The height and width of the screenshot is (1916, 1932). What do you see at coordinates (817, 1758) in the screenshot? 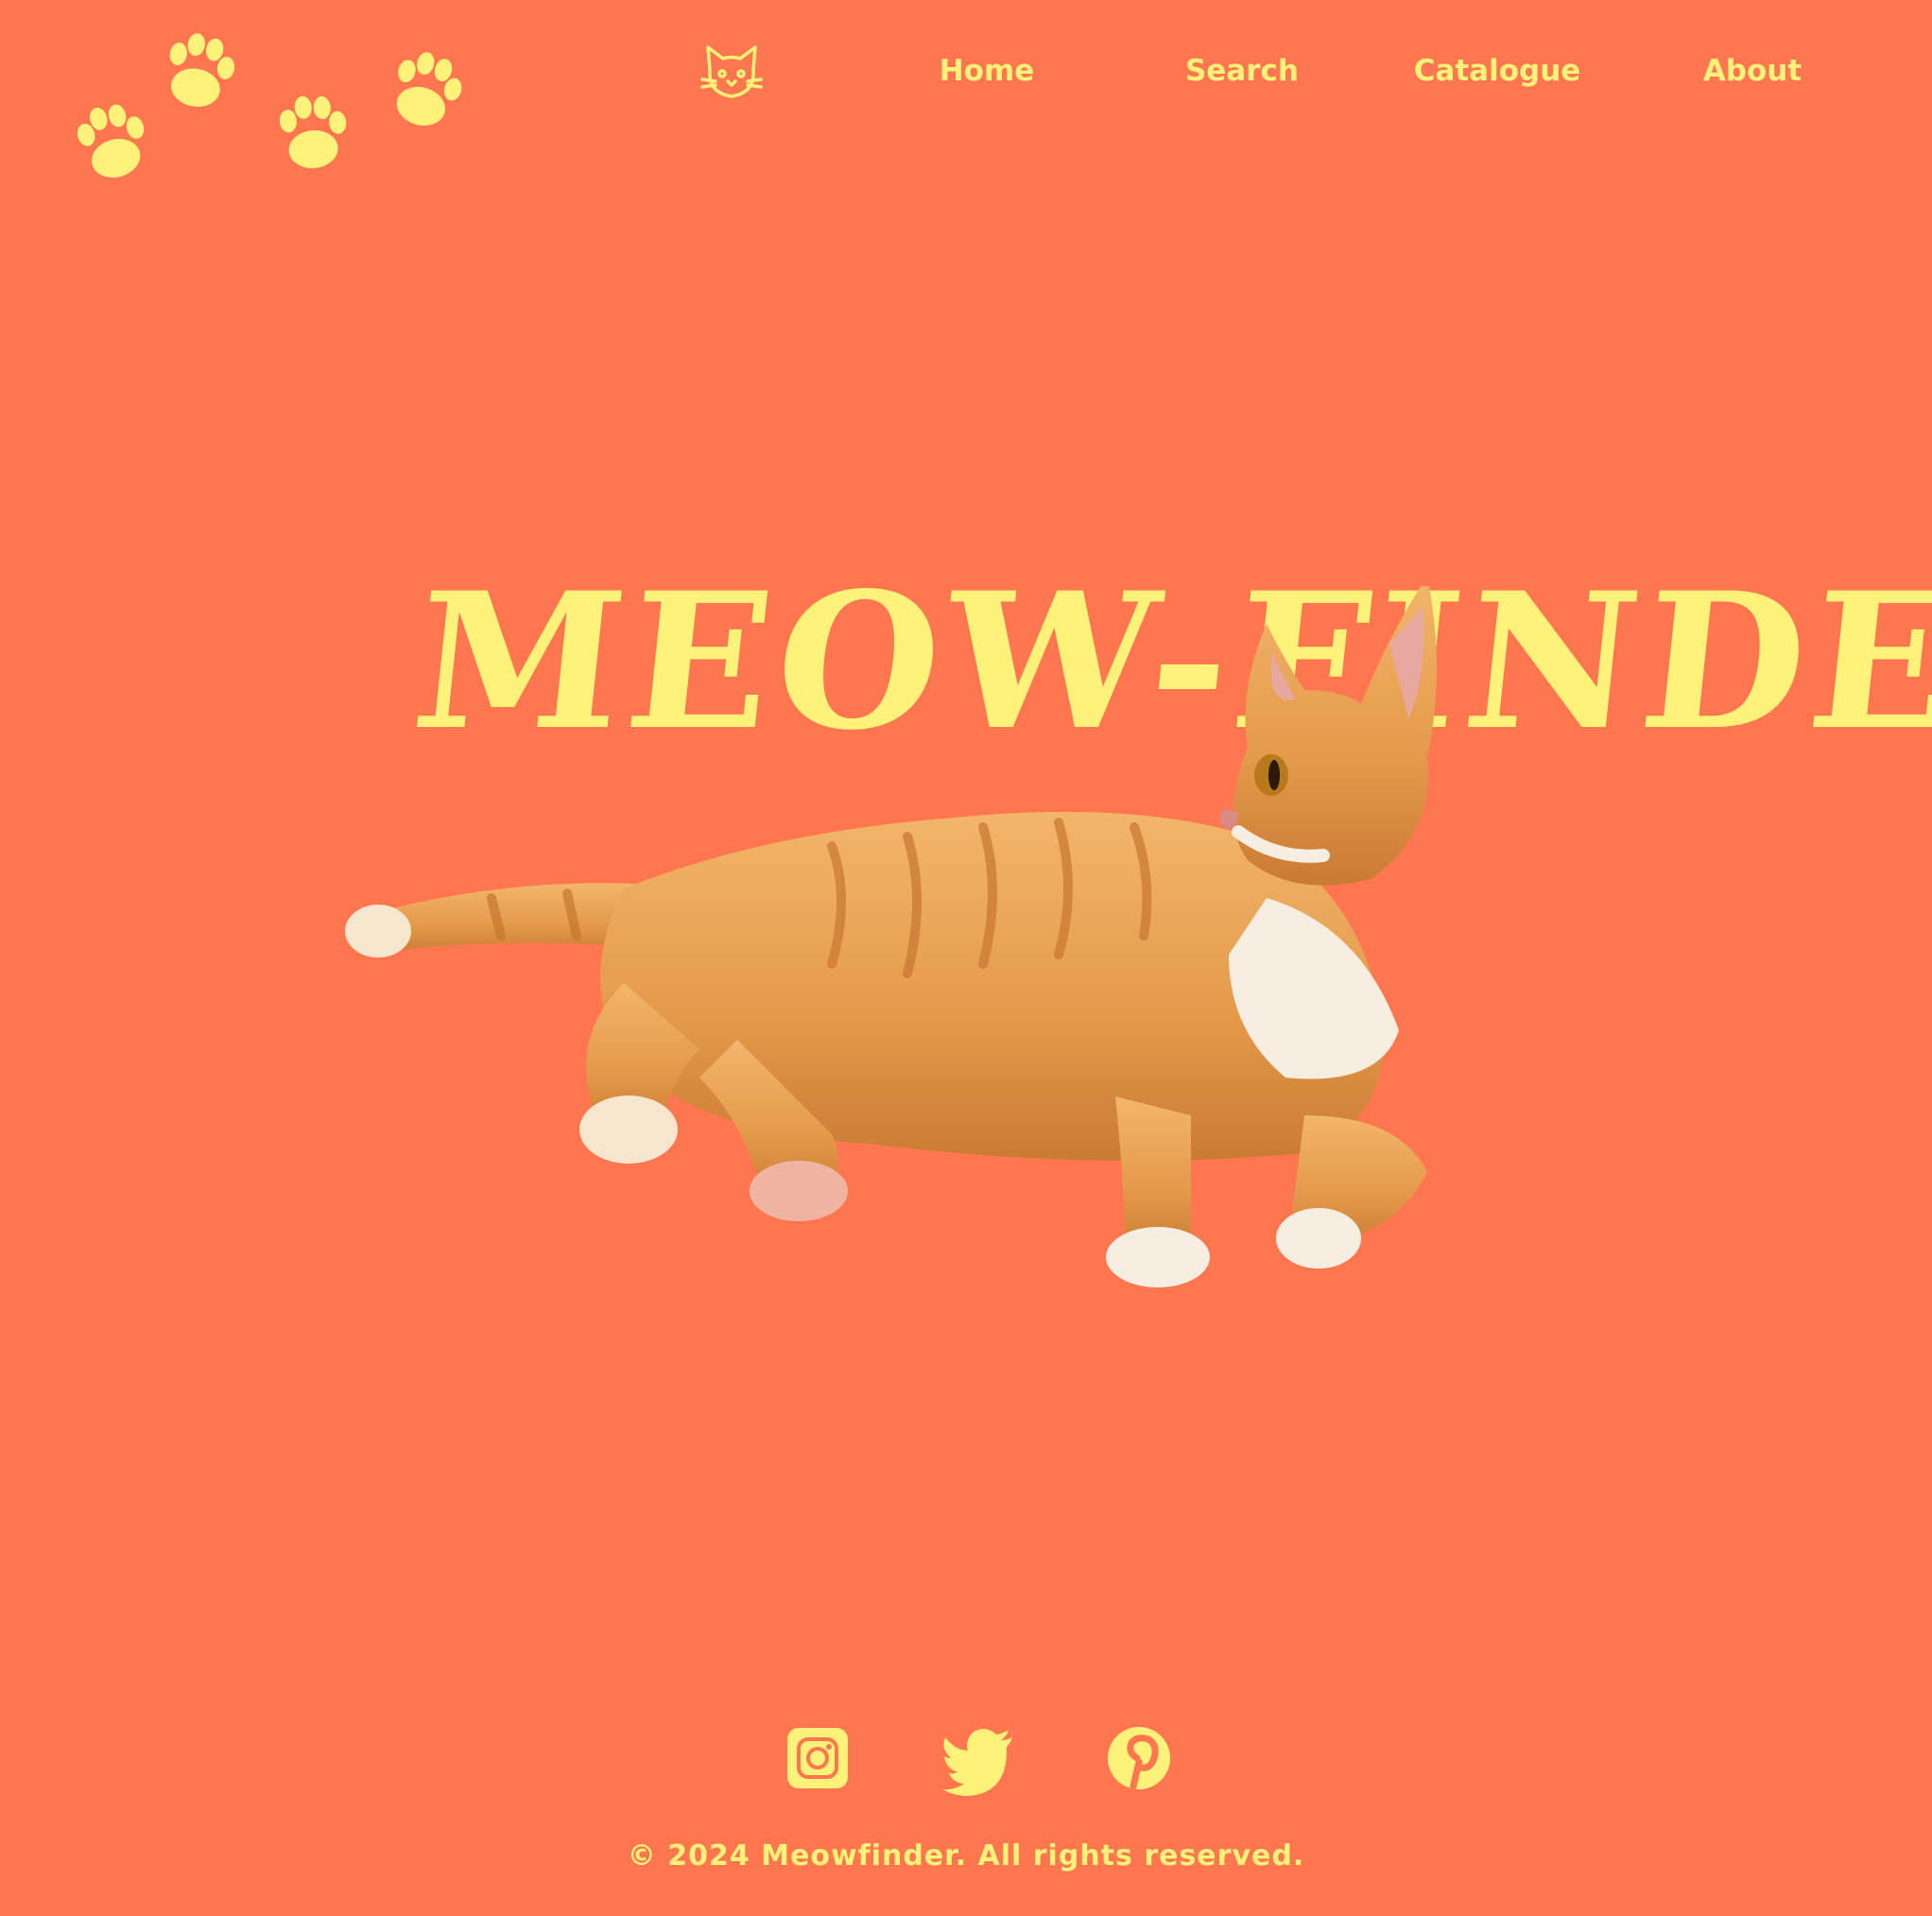
I see `instagram-icon` at bounding box center [817, 1758].